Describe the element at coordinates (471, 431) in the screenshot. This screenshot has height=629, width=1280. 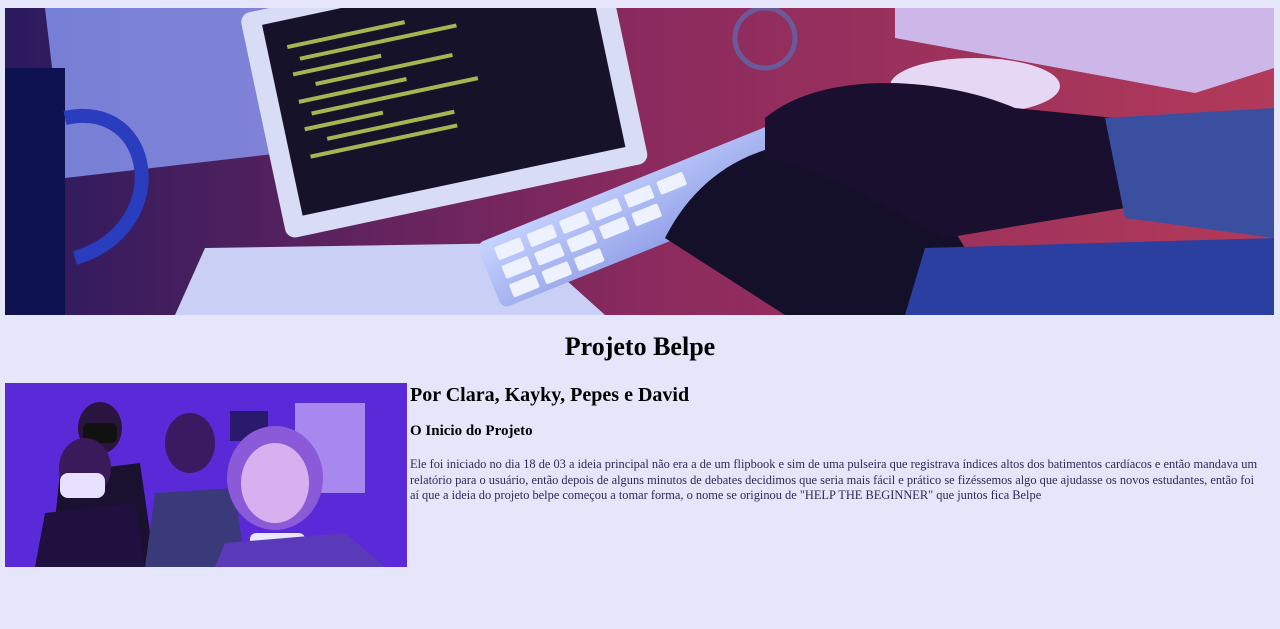
I see `section-title: O Inicio do Projeto` at that location.